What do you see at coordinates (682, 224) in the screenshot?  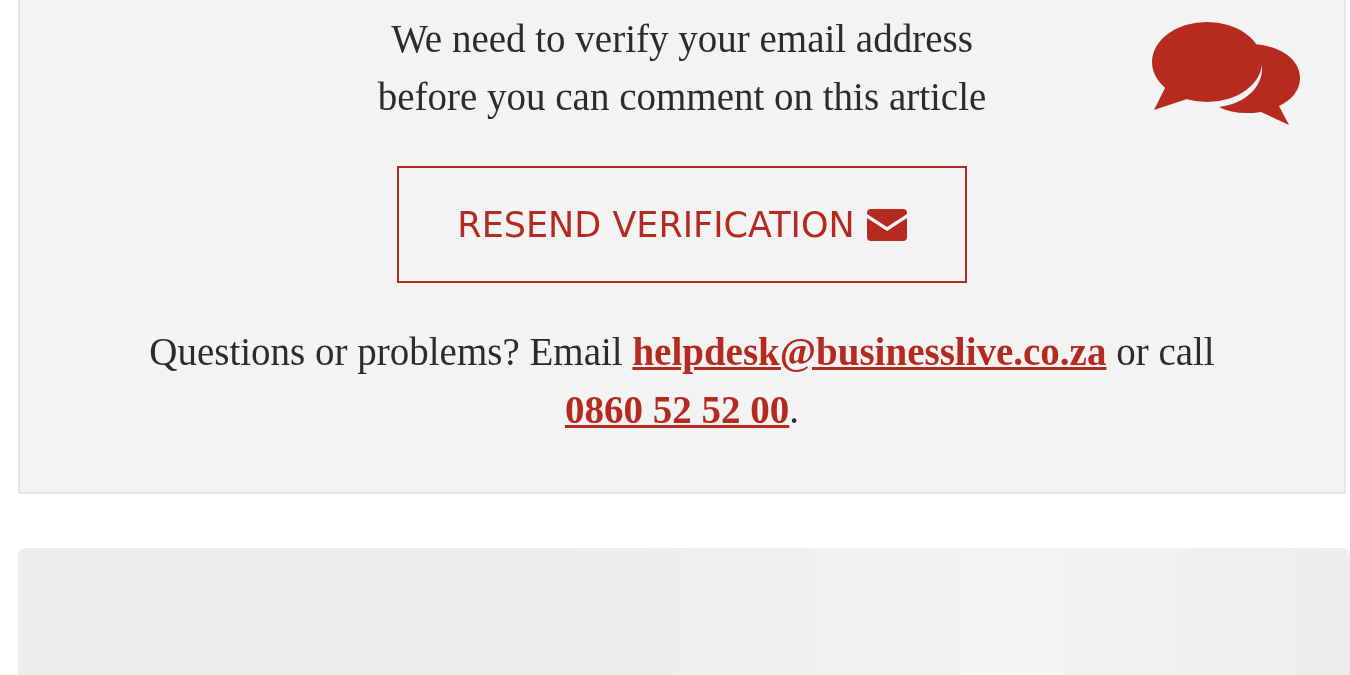 I see `resend-verification-button: RESEND VERIFICATION` at bounding box center [682, 224].